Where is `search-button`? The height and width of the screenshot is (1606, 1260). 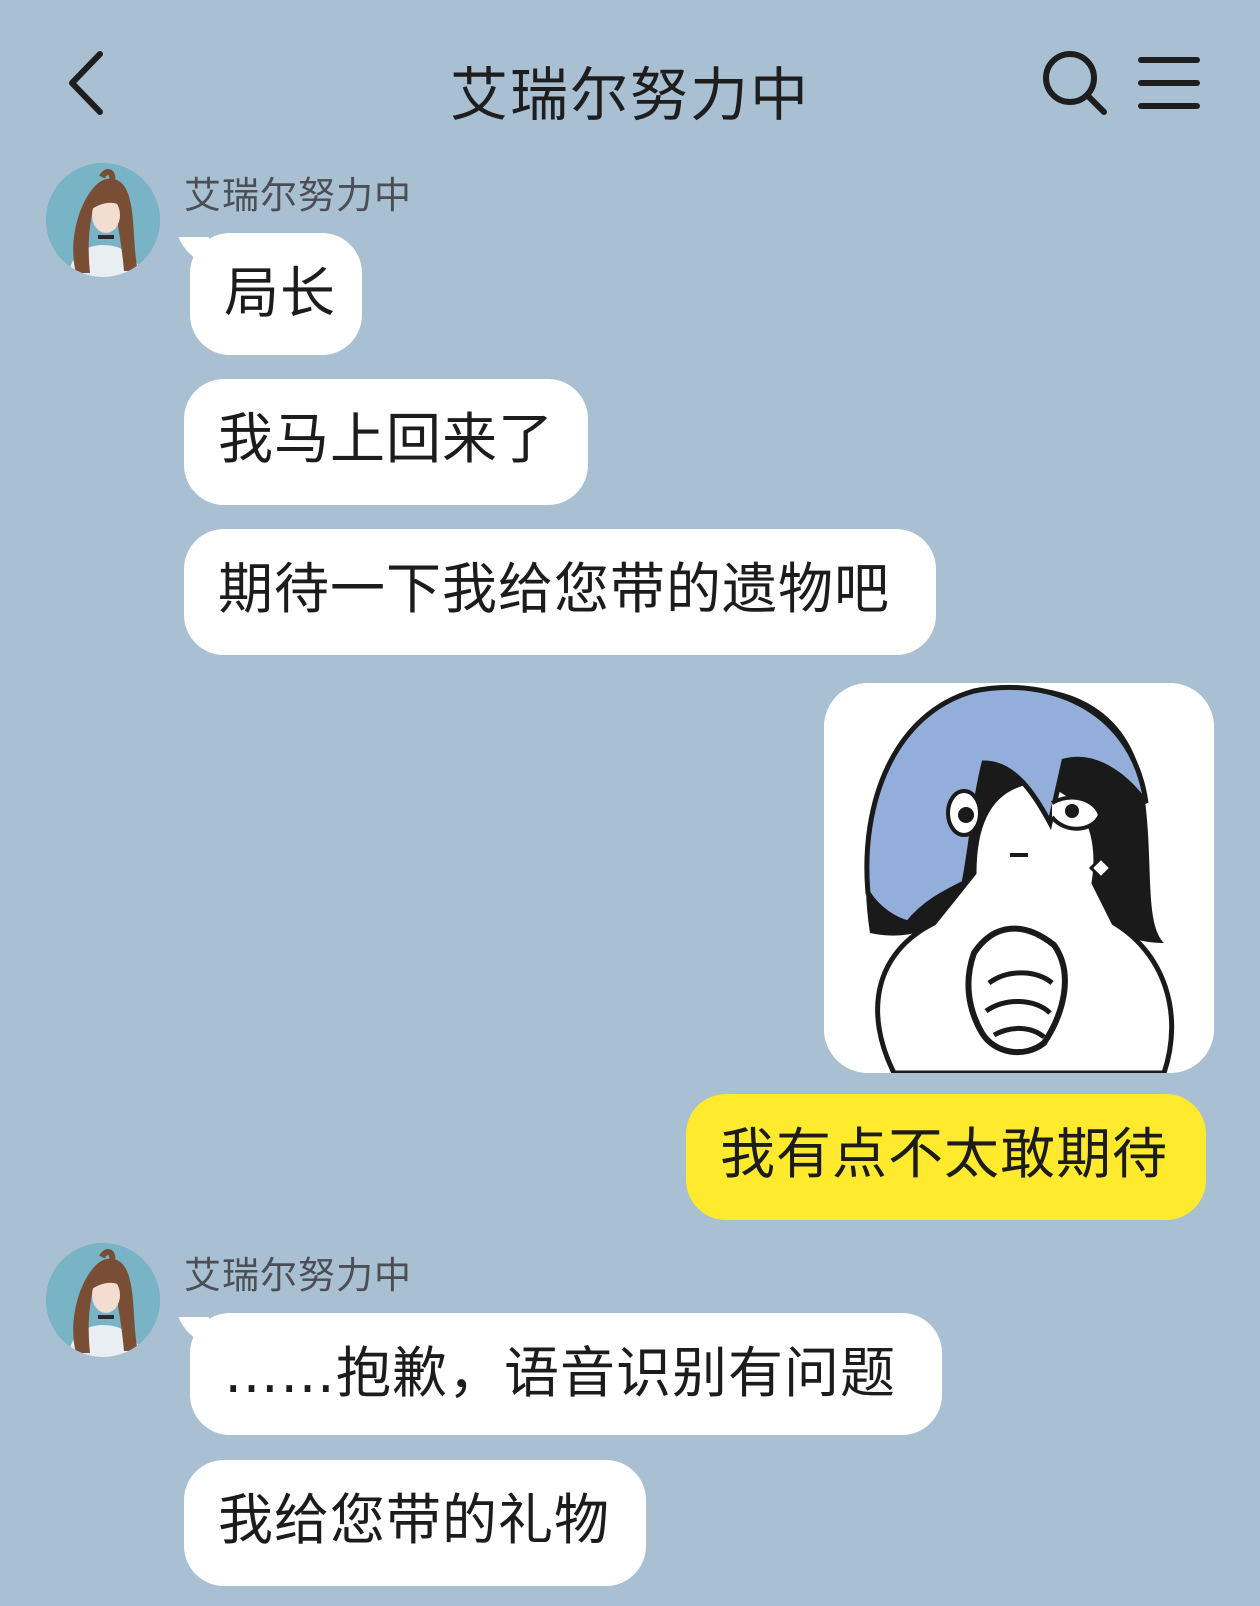
search-button is located at coordinates (1075, 83).